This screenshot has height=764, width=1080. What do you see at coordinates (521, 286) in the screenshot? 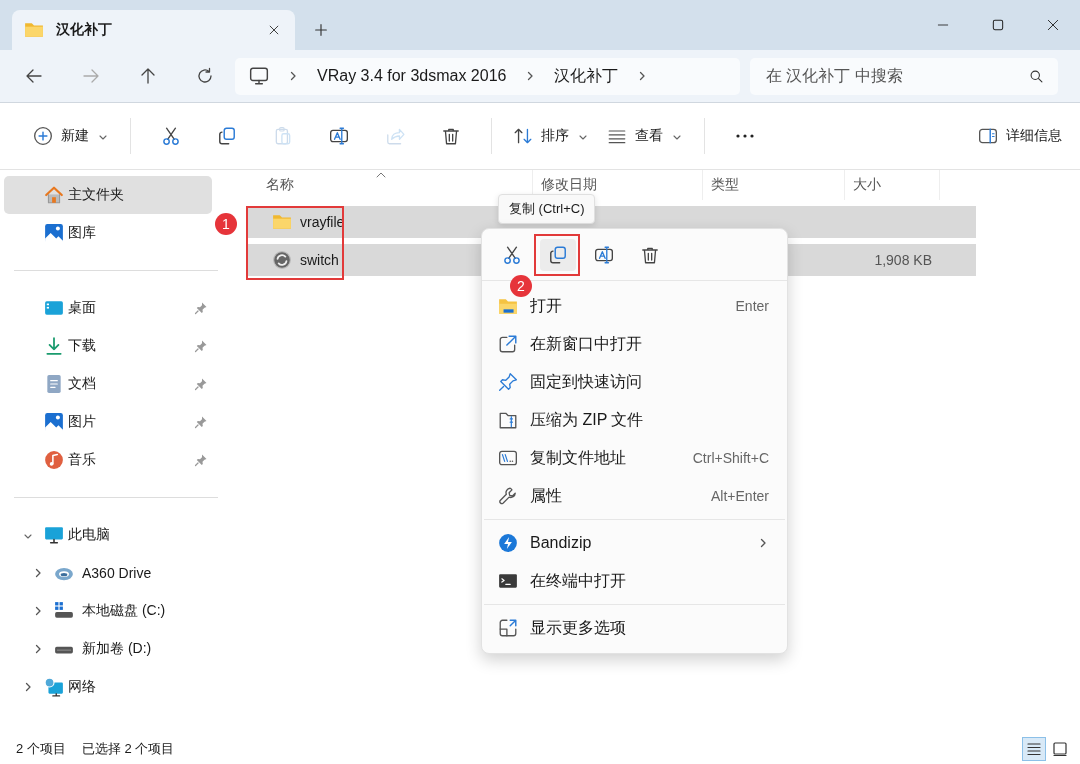
I see `step-badge: 2` at bounding box center [521, 286].